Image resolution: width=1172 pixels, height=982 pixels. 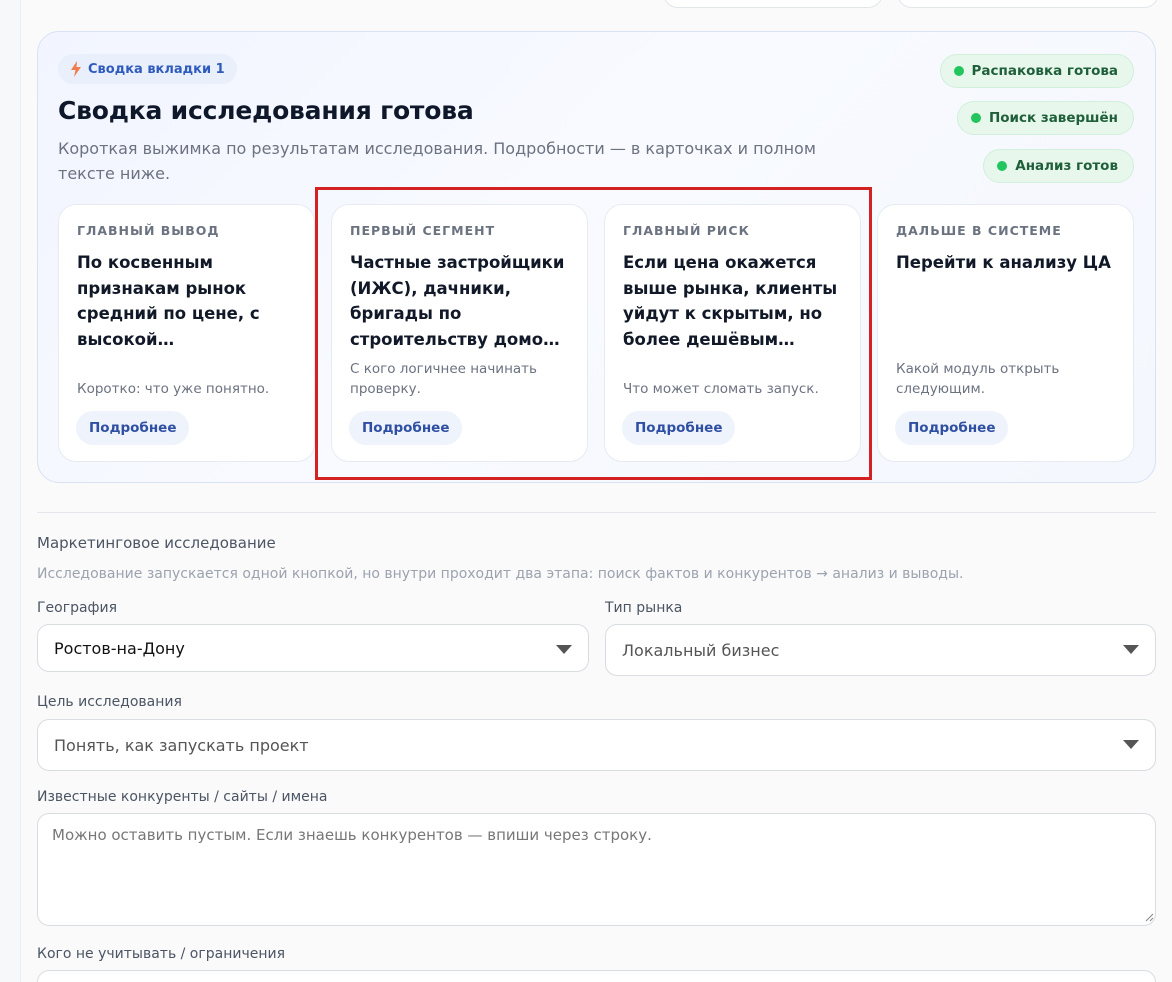 What do you see at coordinates (266, 110) in the screenshot?
I see `summary-title: Сводка исследования готова` at bounding box center [266, 110].